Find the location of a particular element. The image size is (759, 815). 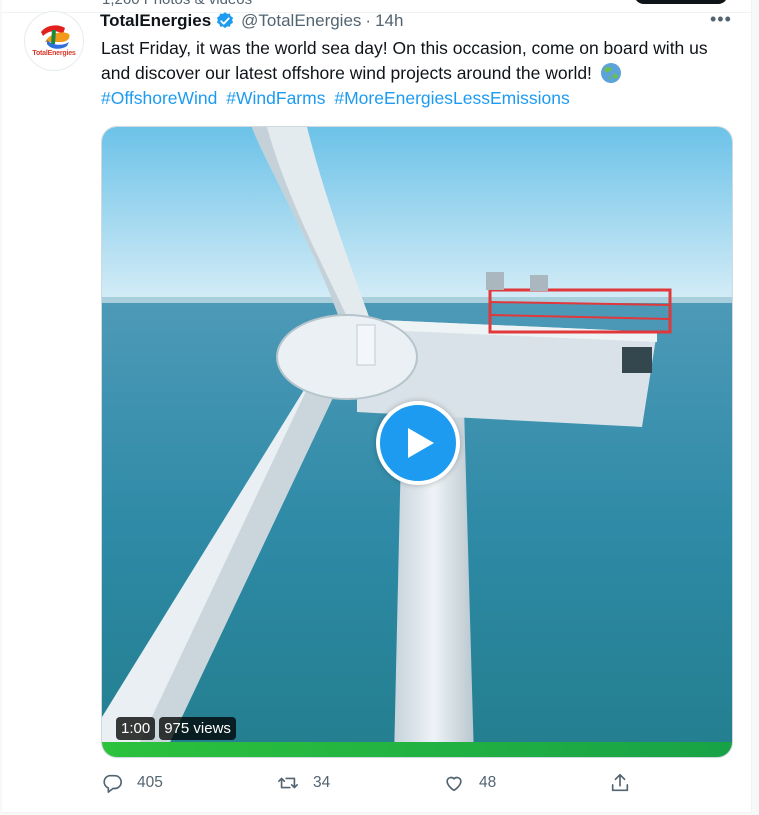

reply-icon is located at coordinates (112, 783).